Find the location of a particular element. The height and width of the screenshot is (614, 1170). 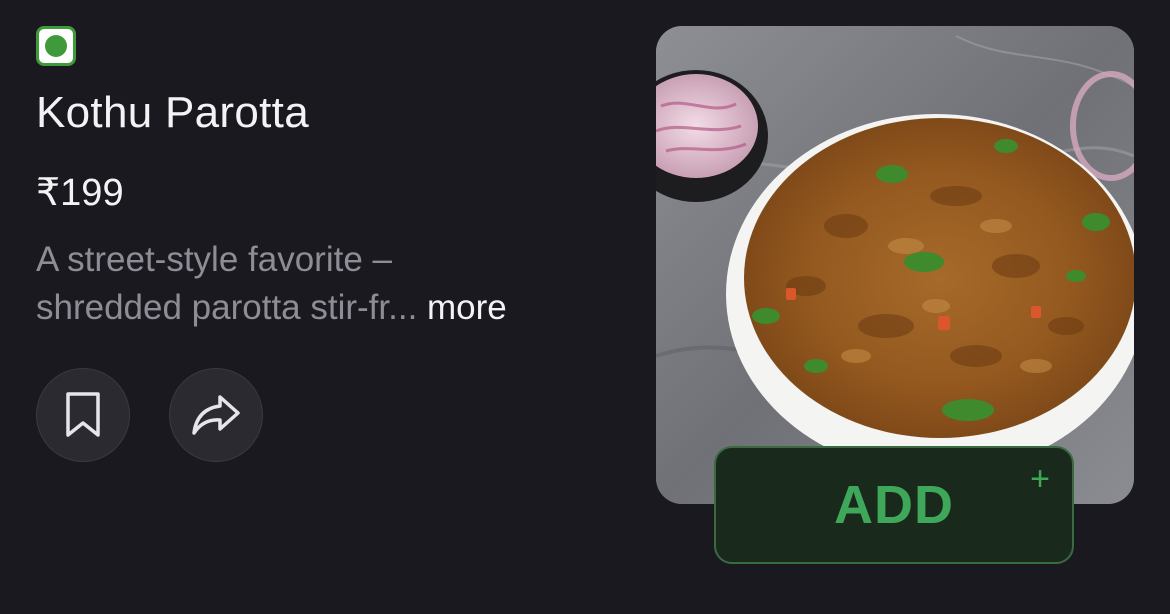

description-line-1: A street-style favorite – is located at coordinates (214, 259).